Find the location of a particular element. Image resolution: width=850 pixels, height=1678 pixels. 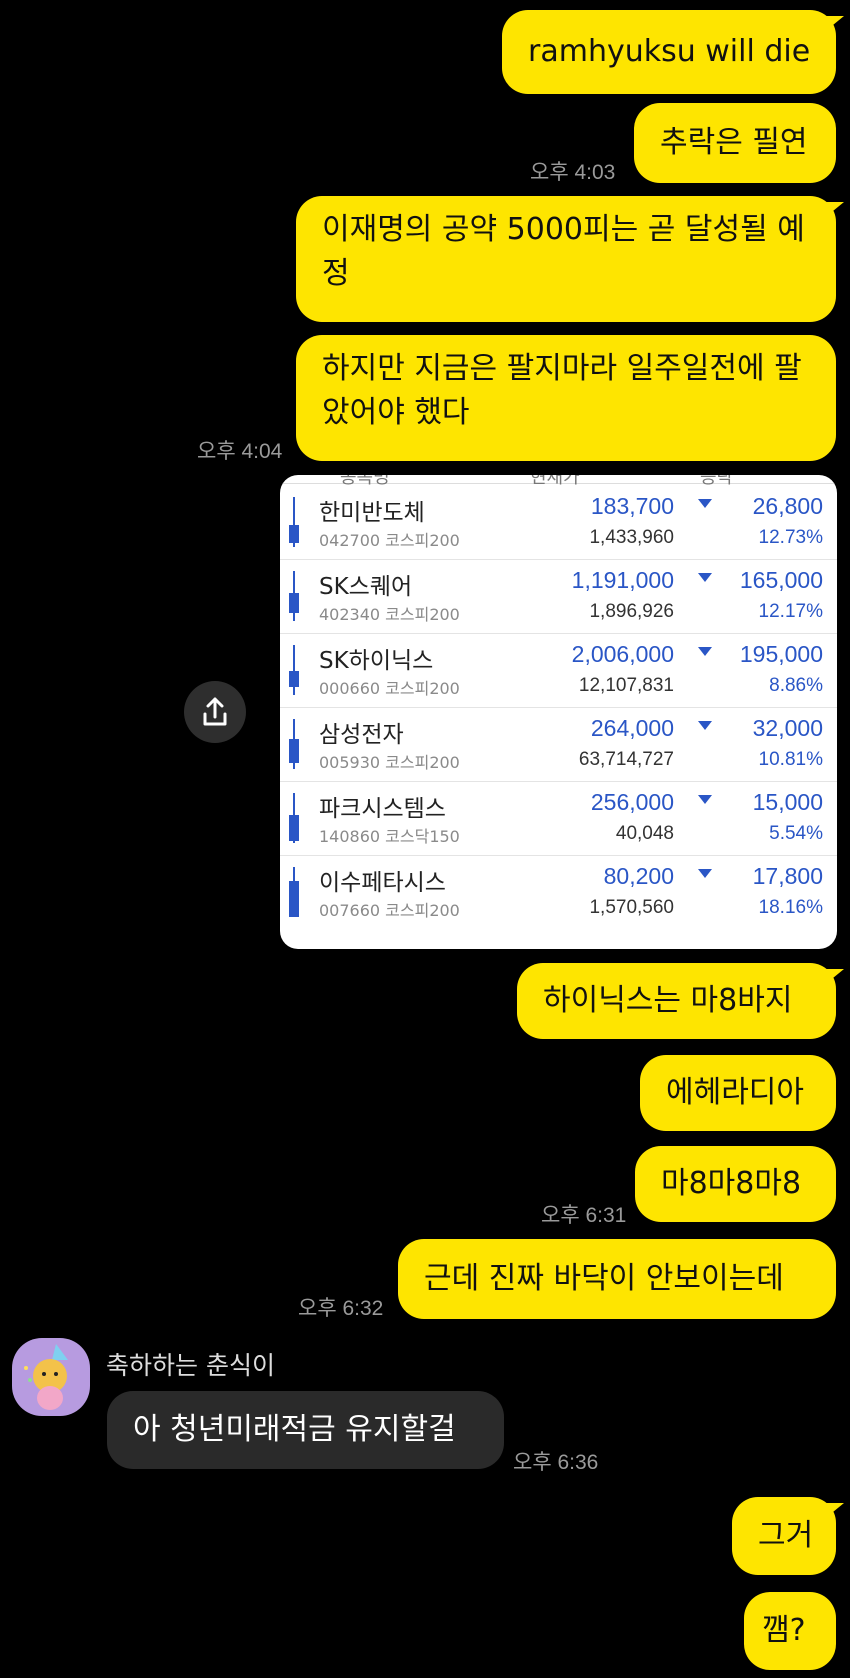

message-text: 그거 is located at coordinates (786, 1535).